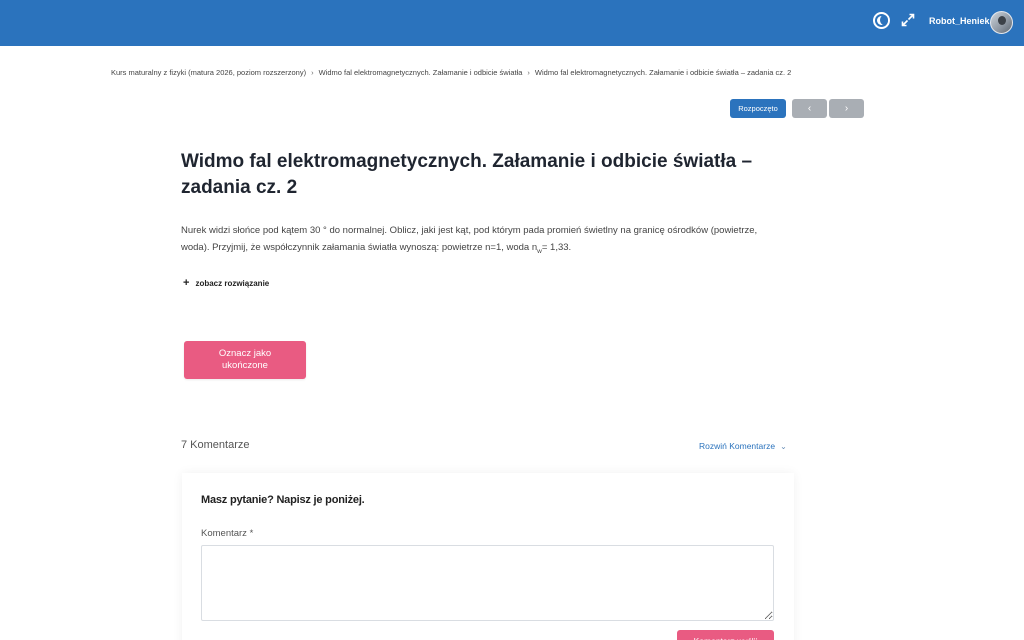  Describe the element at coordinates (556, 247) in the screenshot. I see `question-text-end: = 1,33.` at that location.